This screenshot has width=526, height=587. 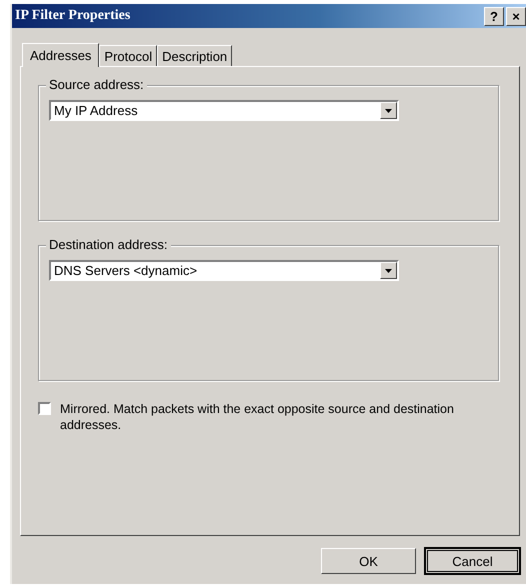 What do you see at coordinates (44, 408) in the screenshot?
I see `checkbox` at bounding box center [44, 408].